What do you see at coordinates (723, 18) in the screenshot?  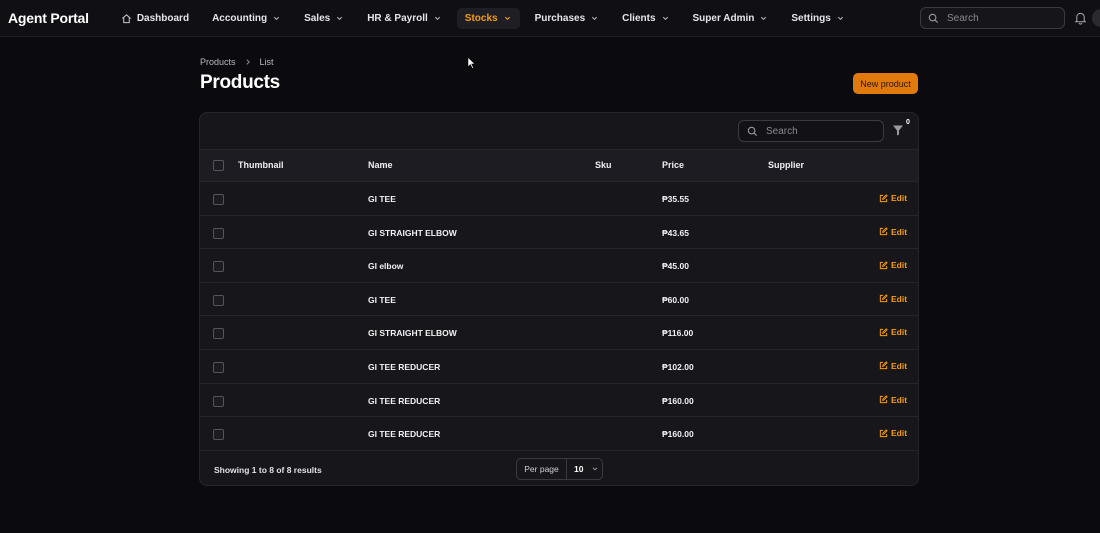 I see `nav-label: Super Admin` at bounding box center [723, 18].